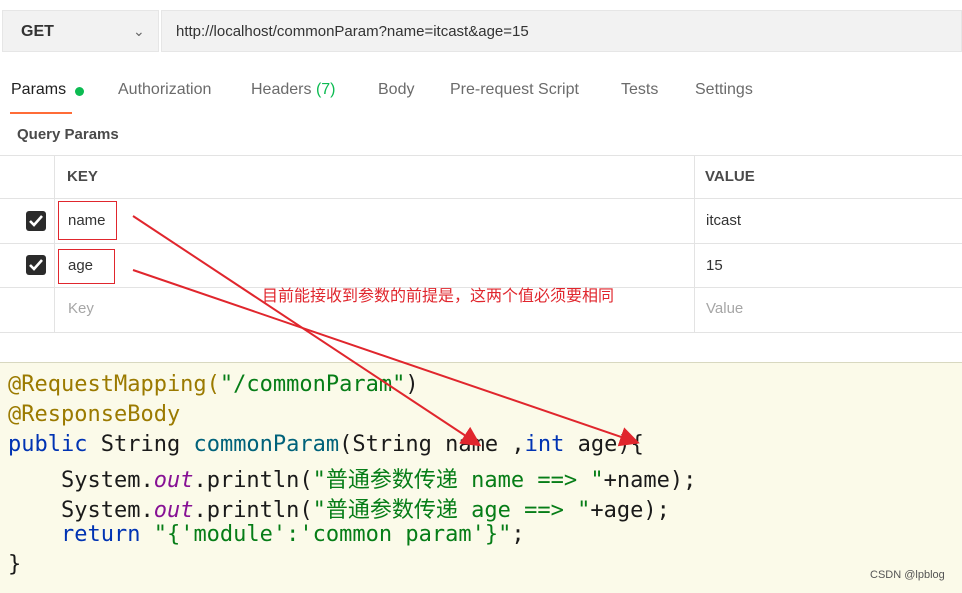  I want to click on annotation-note: 目前能接收到参数的前提是，这两个值必须要相同, so click(438, 295).